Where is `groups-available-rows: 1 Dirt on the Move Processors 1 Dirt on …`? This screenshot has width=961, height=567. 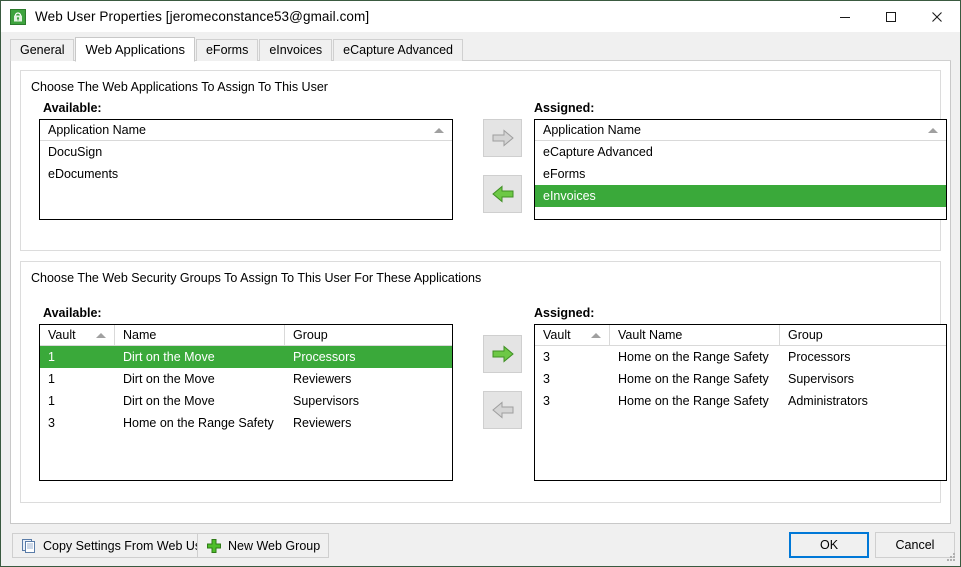 groups-available-rows: 1 Dirt on the Move Processors 1 Dirt on … is located at coordinates (246, 390).